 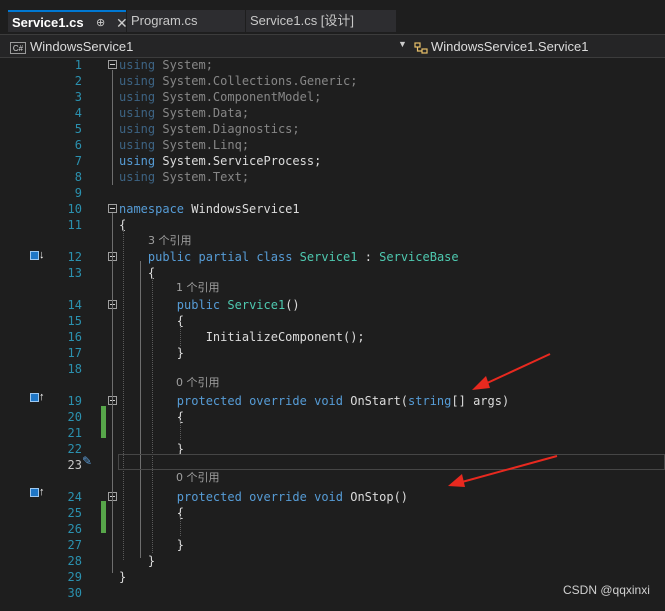 I want to click on project-name: WindowsService1, so click(x=82, y=46).